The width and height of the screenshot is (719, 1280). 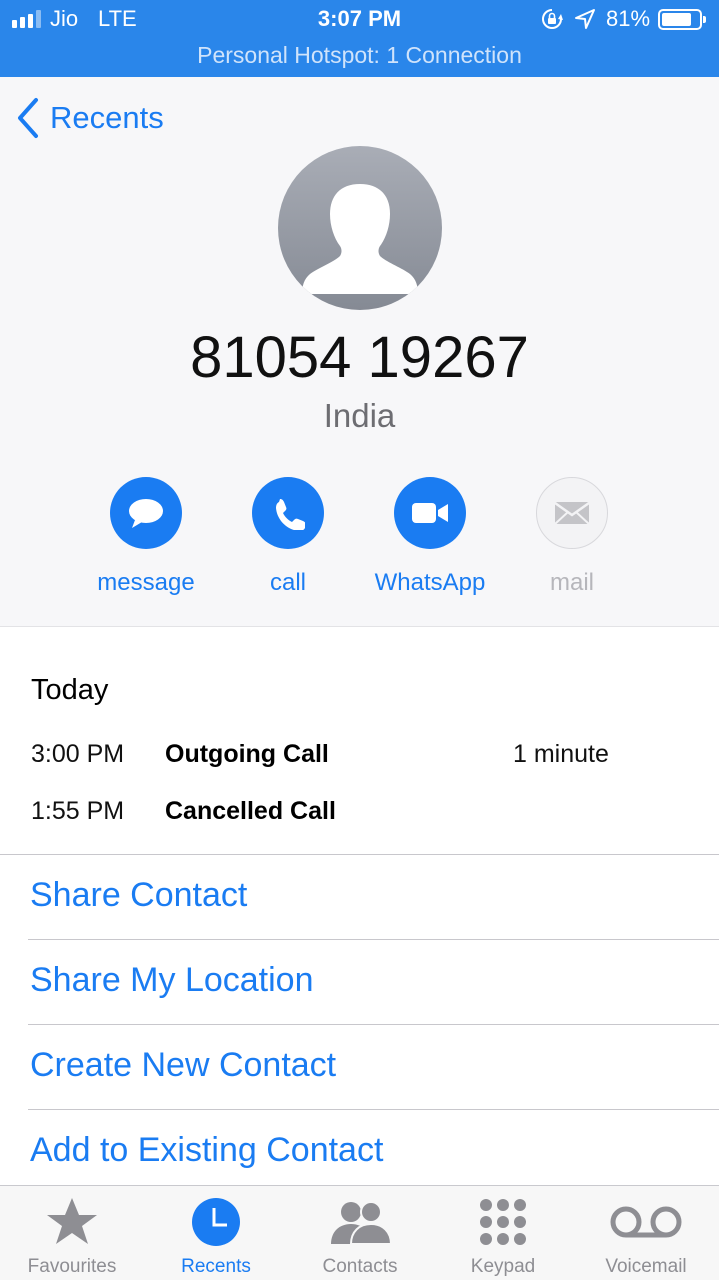 What do you see at coordinates (146, 582) in the screenshot?
I see `message-action-label: message` at bounding box center [146, 582].